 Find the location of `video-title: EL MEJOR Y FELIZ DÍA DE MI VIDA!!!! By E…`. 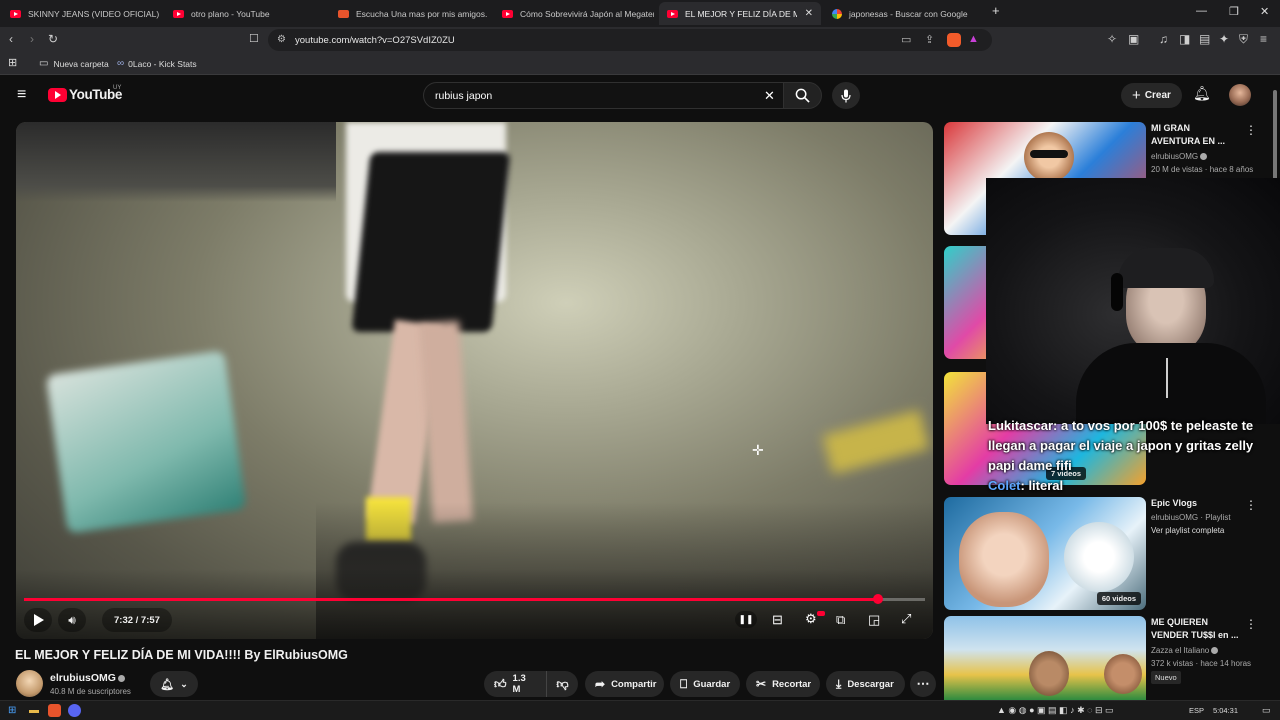

video-title: EL MEJOR Y FELIZ DÍA DE MI VIDA!!!! By E… is located at coordinates (181, 655).